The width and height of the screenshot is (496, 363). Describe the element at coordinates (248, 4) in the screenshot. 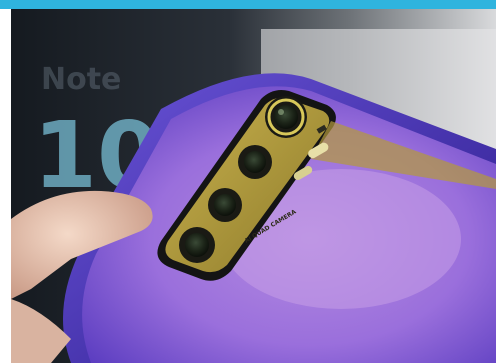

I see `top-bar` at that location.